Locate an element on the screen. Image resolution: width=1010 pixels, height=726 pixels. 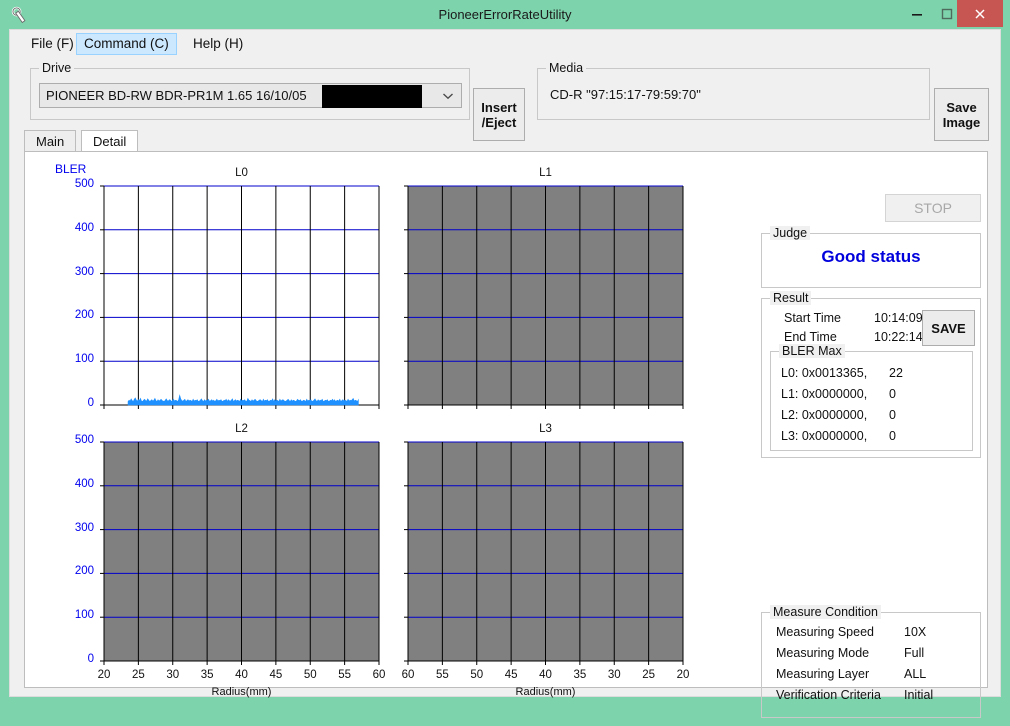
menu-bar: File (F) Command (C) Help (H) is located at coordinates (505, 45).